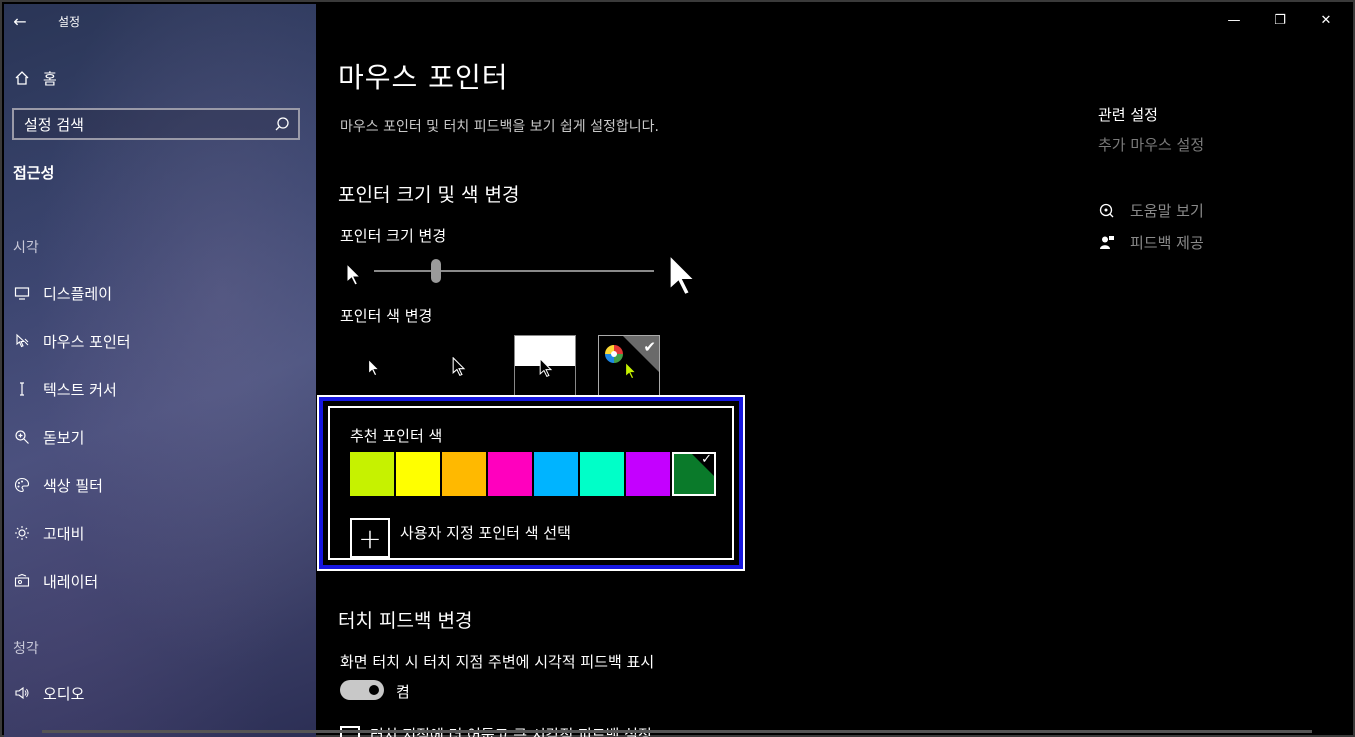 Image resolution: width=1355 pixels, height=737 pixels. I want to click on app-title: 설정, so click(69, 21).